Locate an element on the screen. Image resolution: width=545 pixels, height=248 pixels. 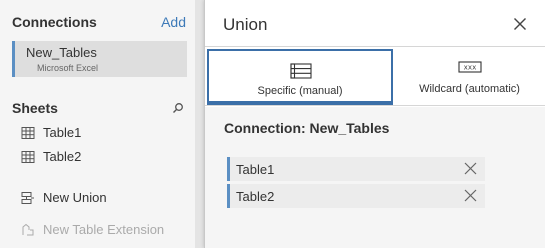
connection-item: New_Tables Microsoft Excel is located at coordinates (99, 59).